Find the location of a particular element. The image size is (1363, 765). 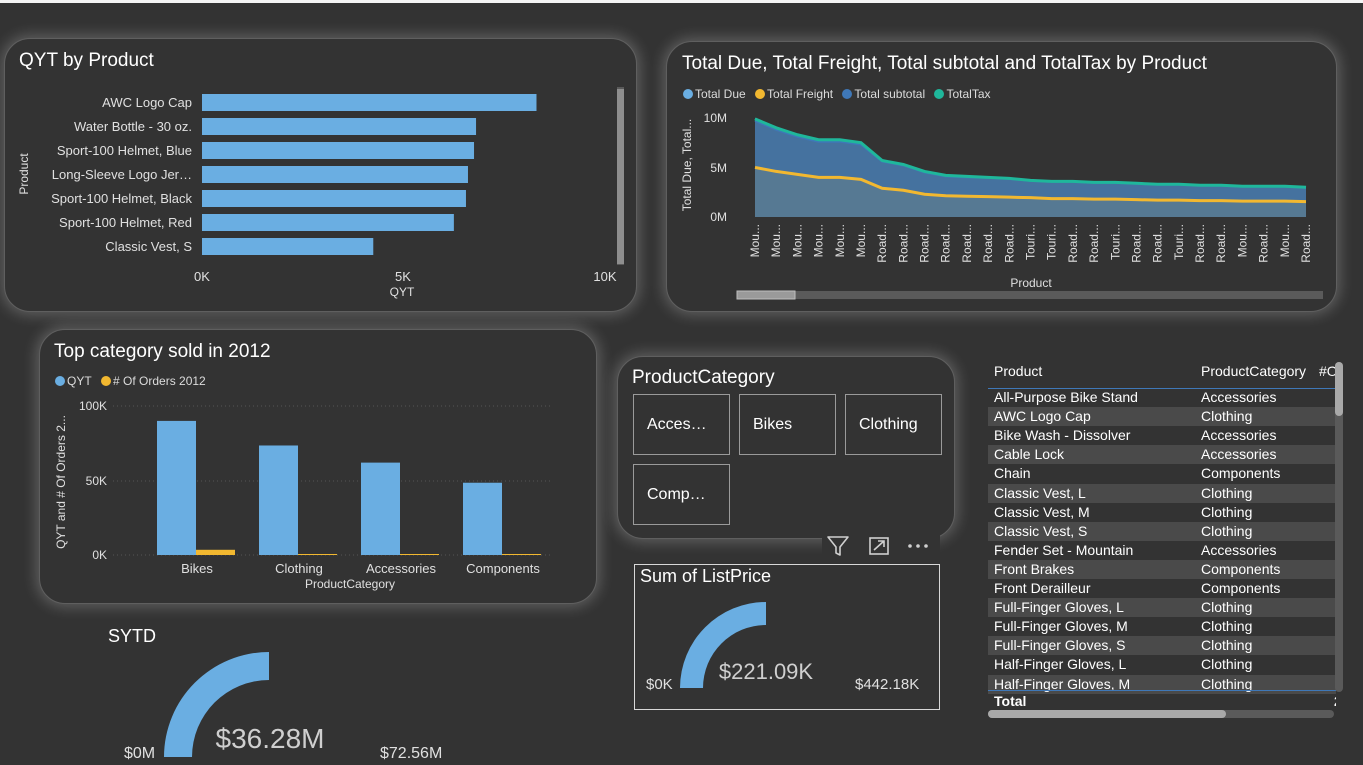

table-row: Classic Vest, L Clothing is located at coordinates (1162, 493).